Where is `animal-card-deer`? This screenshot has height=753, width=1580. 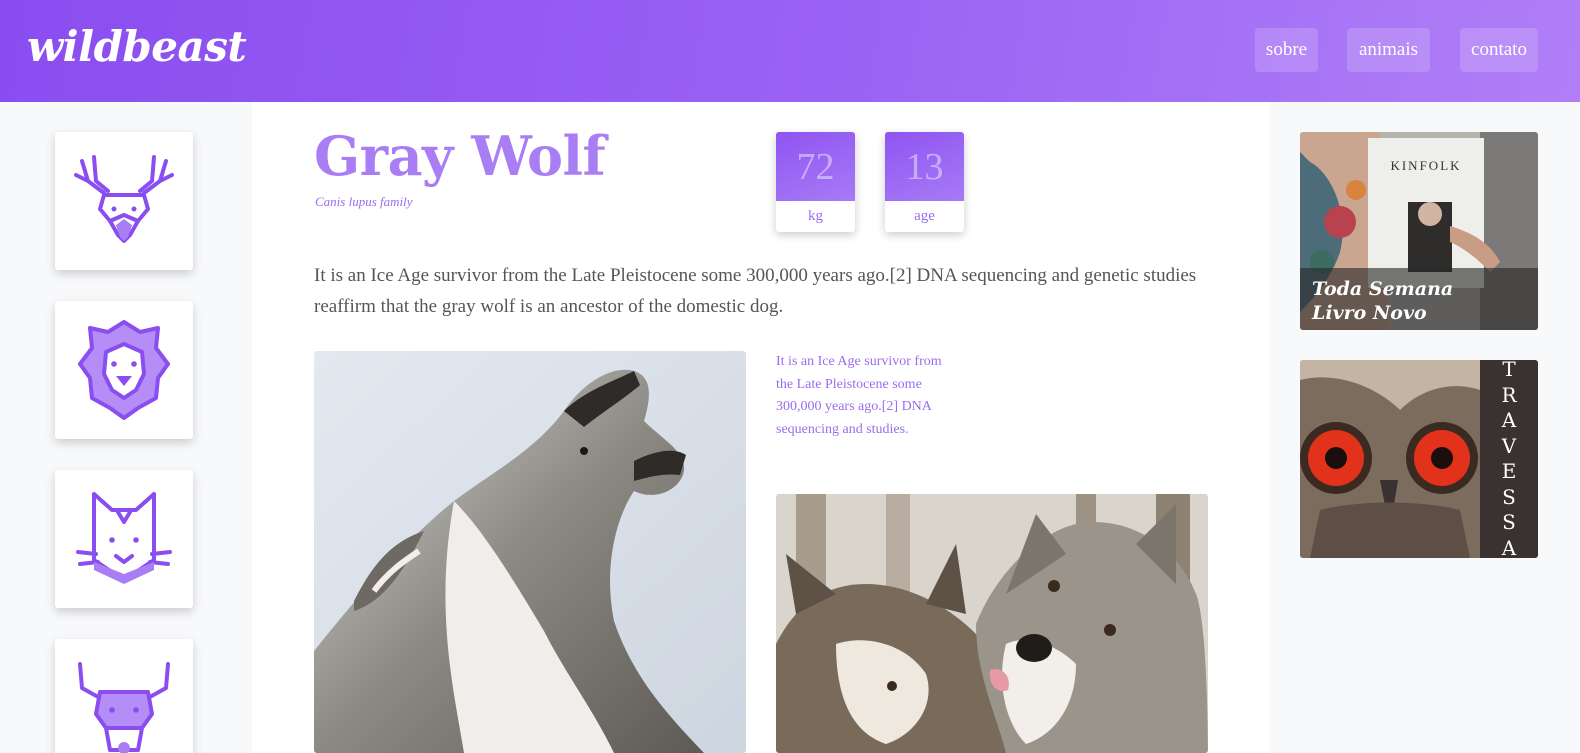
animal-card-deer is located at coordinates (124, 201).